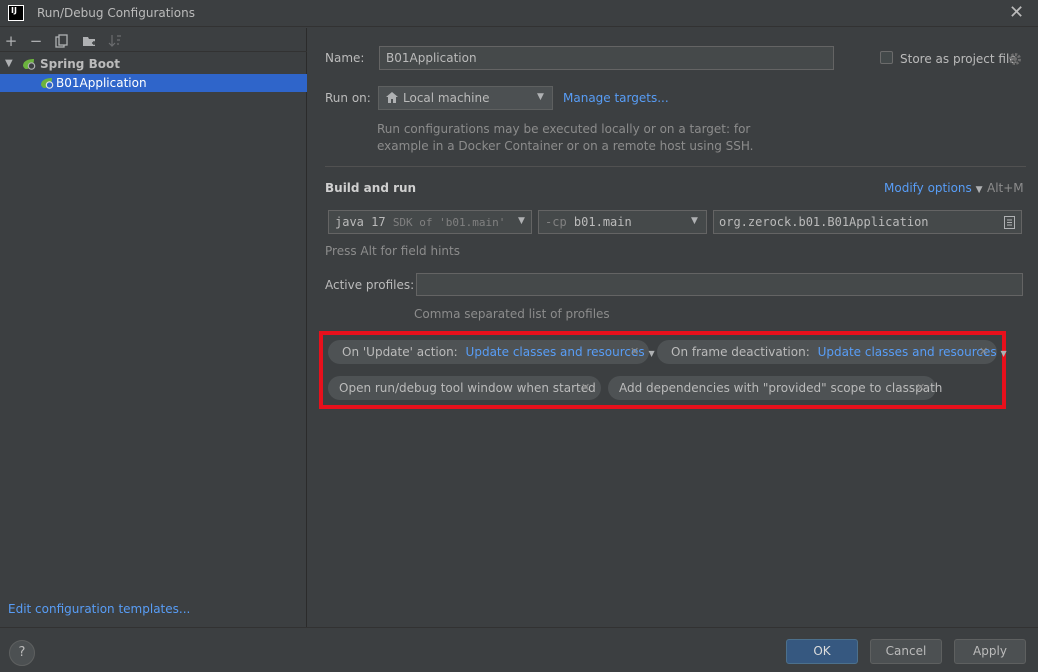 The width and height of the screenshot is (1038, 672). I want to click on classpath-value: b01.main, so click(602, 222).